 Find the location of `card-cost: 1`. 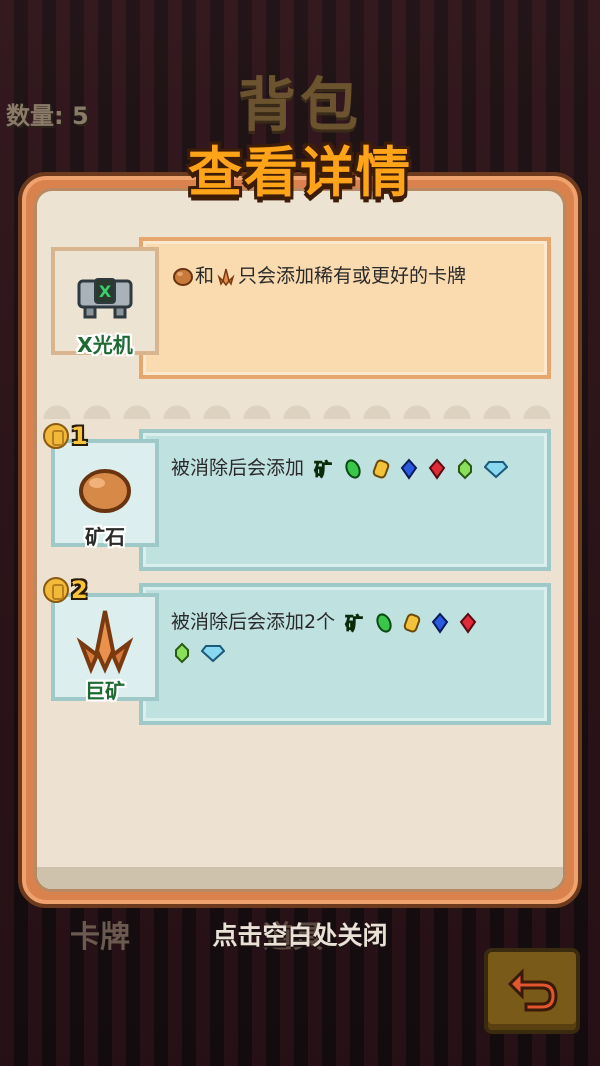

card-cost: 1 is located at coordinates (65, 436).